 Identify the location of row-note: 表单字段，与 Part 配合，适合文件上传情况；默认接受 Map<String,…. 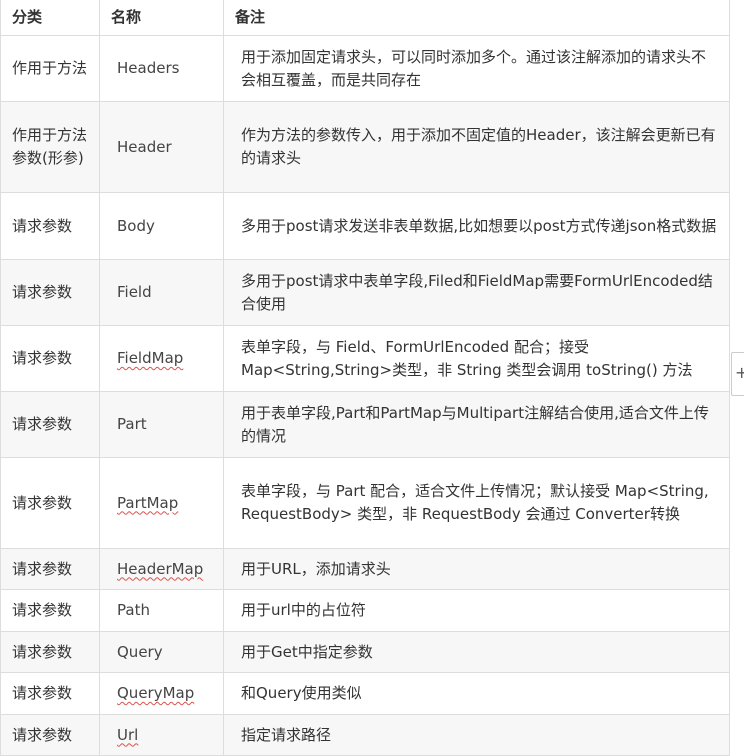
(476, 503).